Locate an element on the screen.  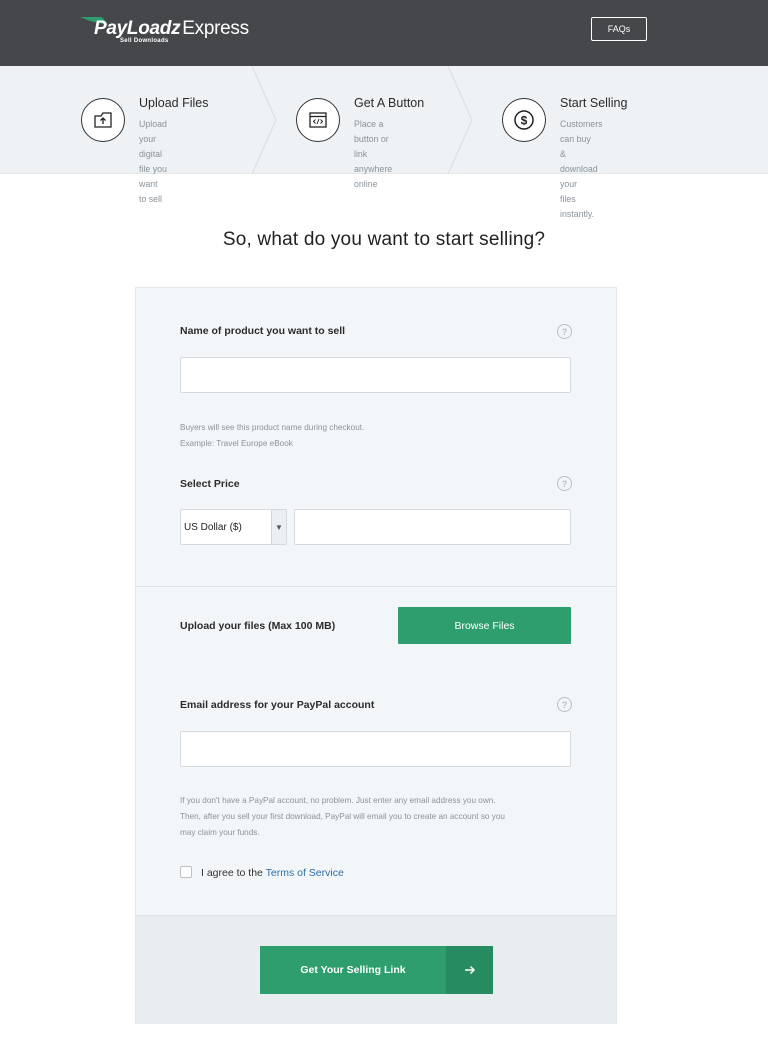
form-footer: Get Your Selling Link is located at coordinates (376, 970).